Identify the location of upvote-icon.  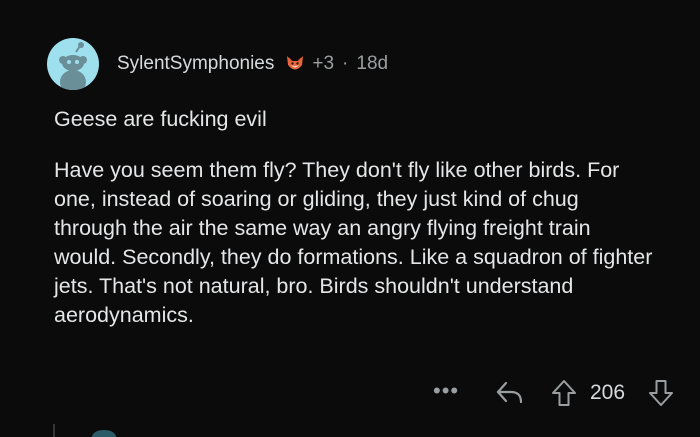
(564, 395).